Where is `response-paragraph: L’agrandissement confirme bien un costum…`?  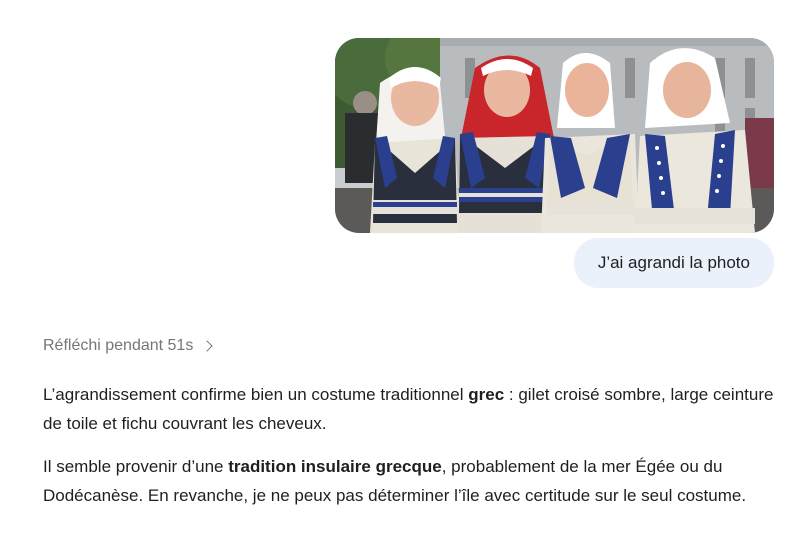
response-paragraph: L’agrandissement confirme bien un costum… is located at coordinates (410, 409).